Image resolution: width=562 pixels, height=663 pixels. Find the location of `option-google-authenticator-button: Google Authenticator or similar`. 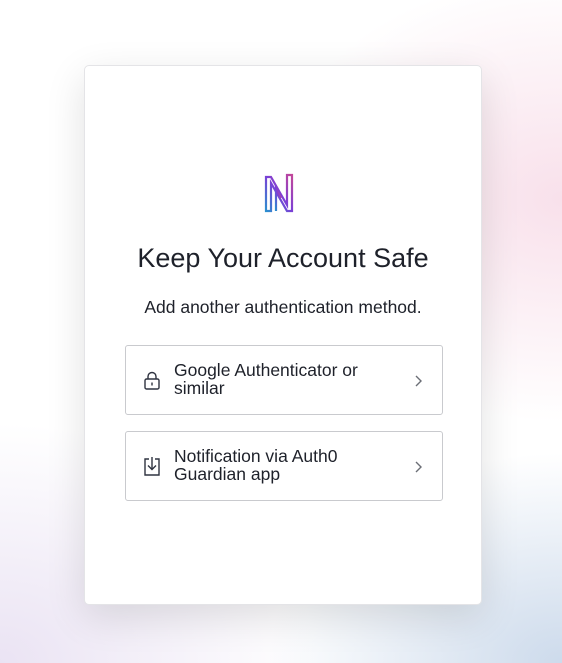

option-google-authenticator-button: Google Authenticator or similar is located at coordinates (284, 380).